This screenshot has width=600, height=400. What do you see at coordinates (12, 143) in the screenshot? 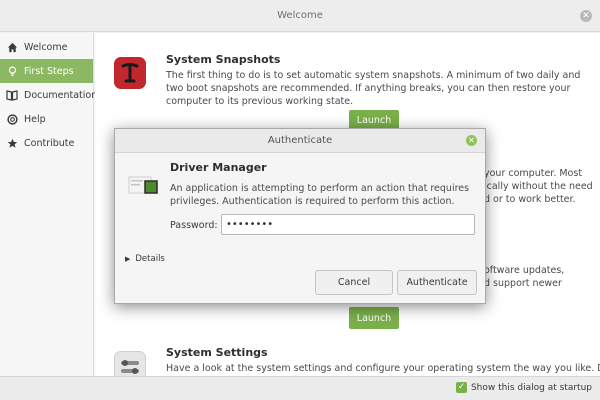
I see `star-icon` at bounding box center [12, 143].